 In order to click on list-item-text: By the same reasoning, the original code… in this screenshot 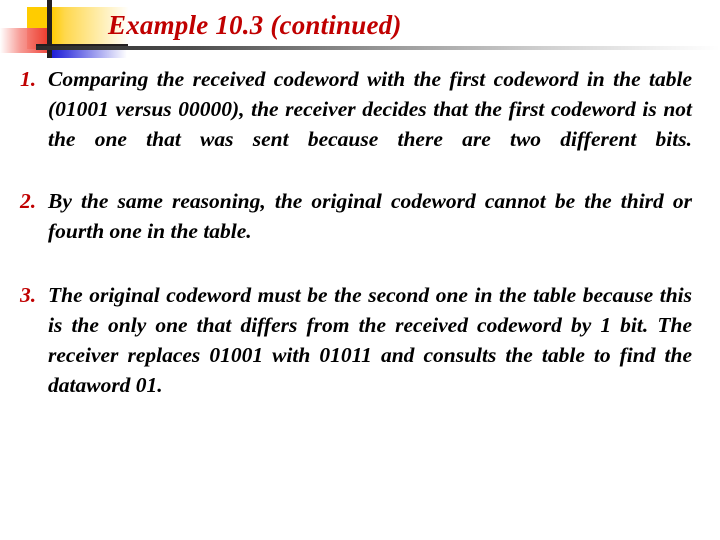, I will do `click(370, 216)`.